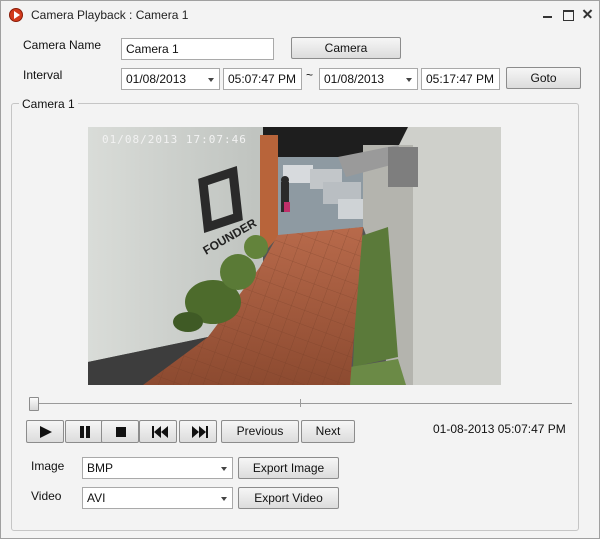  What do you see at coordinates (543, 78) in the screenshot?
I see `goto-button: Goto` at bounding box center [543, 78].